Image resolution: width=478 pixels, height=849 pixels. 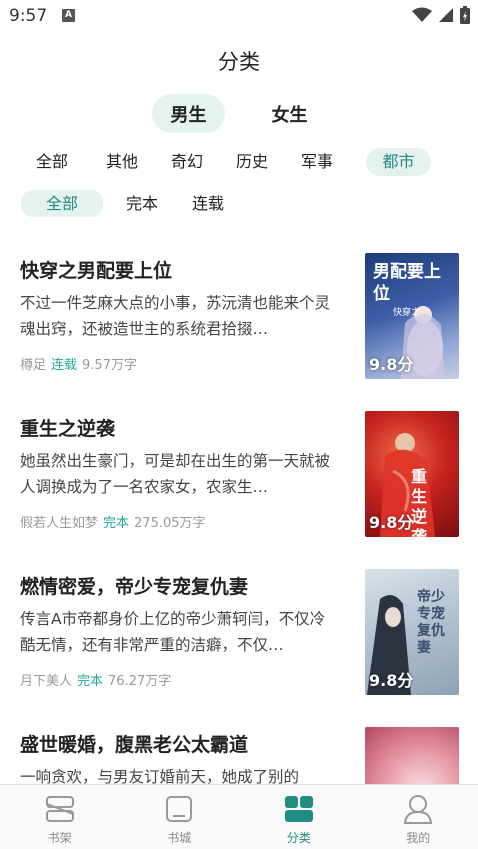 What do you see at coordinates (140, 681) in the screenshot?
I see `book-word-count: 76.27万字` at bounding box center [140, 681].